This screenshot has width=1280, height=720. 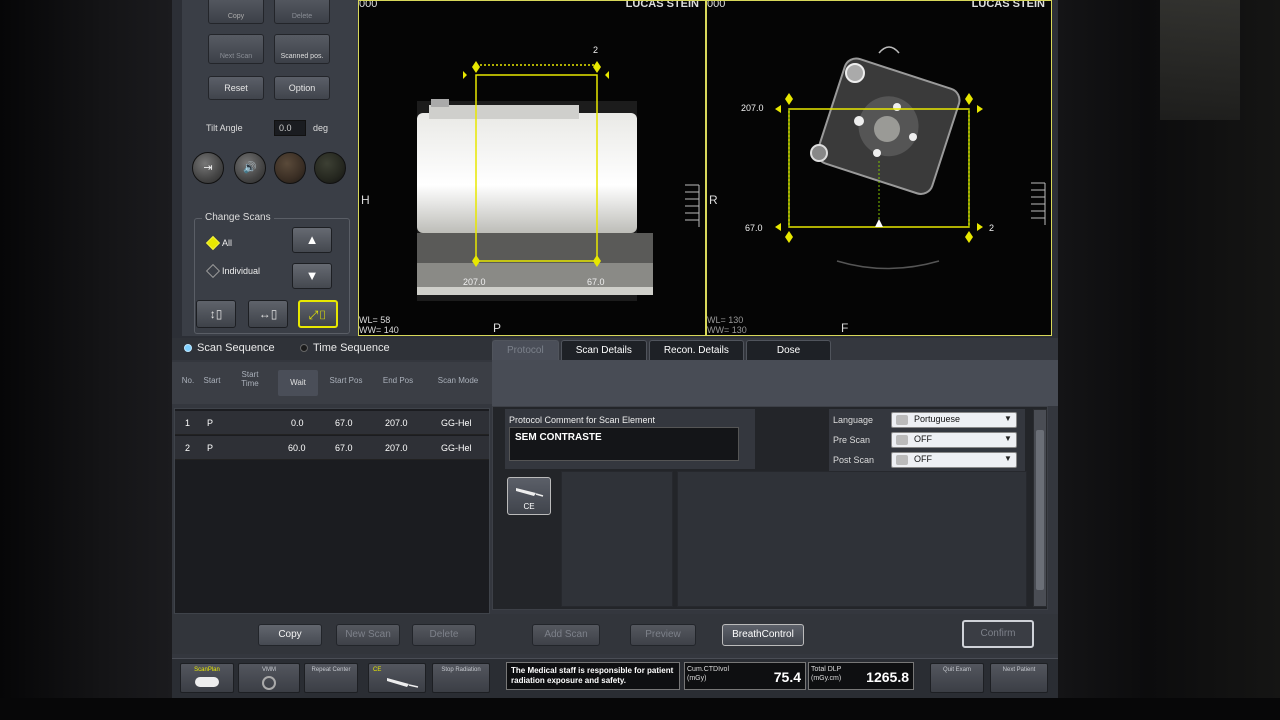 I want to click on all-radio: All, so click(x=218, y=243).